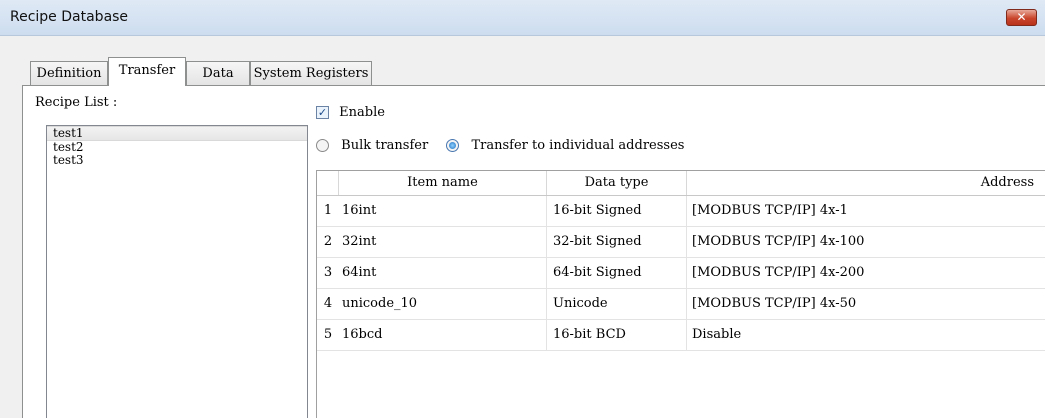  I want to click on column-header-address: Address, so click(866, 183).